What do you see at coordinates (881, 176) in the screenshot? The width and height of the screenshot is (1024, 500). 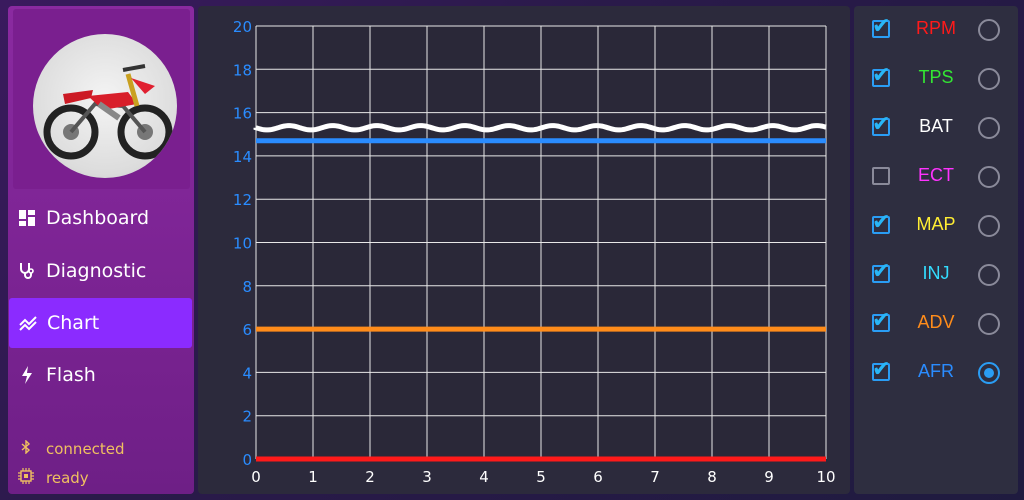 I see `series-checkbox` at bounding box center [881, 176].